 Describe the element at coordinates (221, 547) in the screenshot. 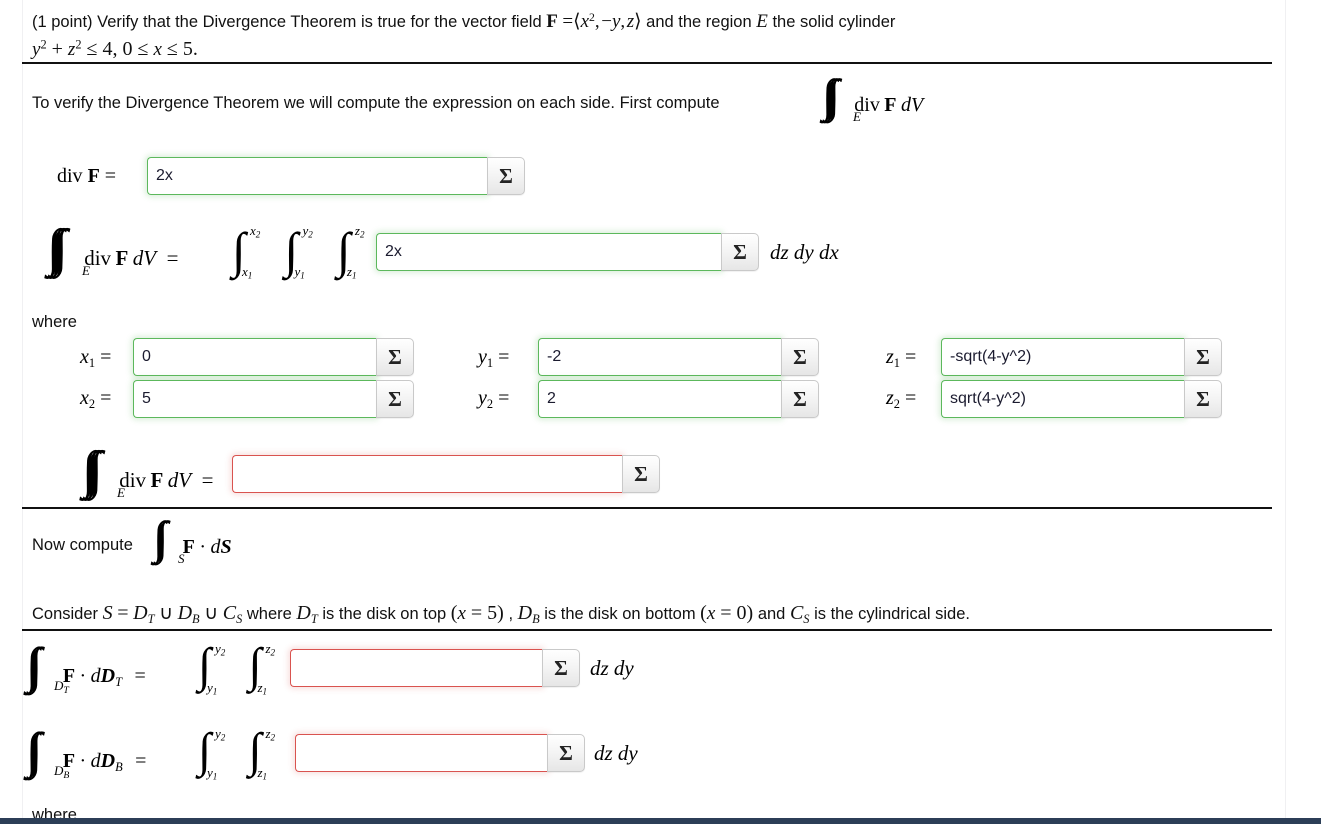

I see `dS-symbol: dS` at that location.